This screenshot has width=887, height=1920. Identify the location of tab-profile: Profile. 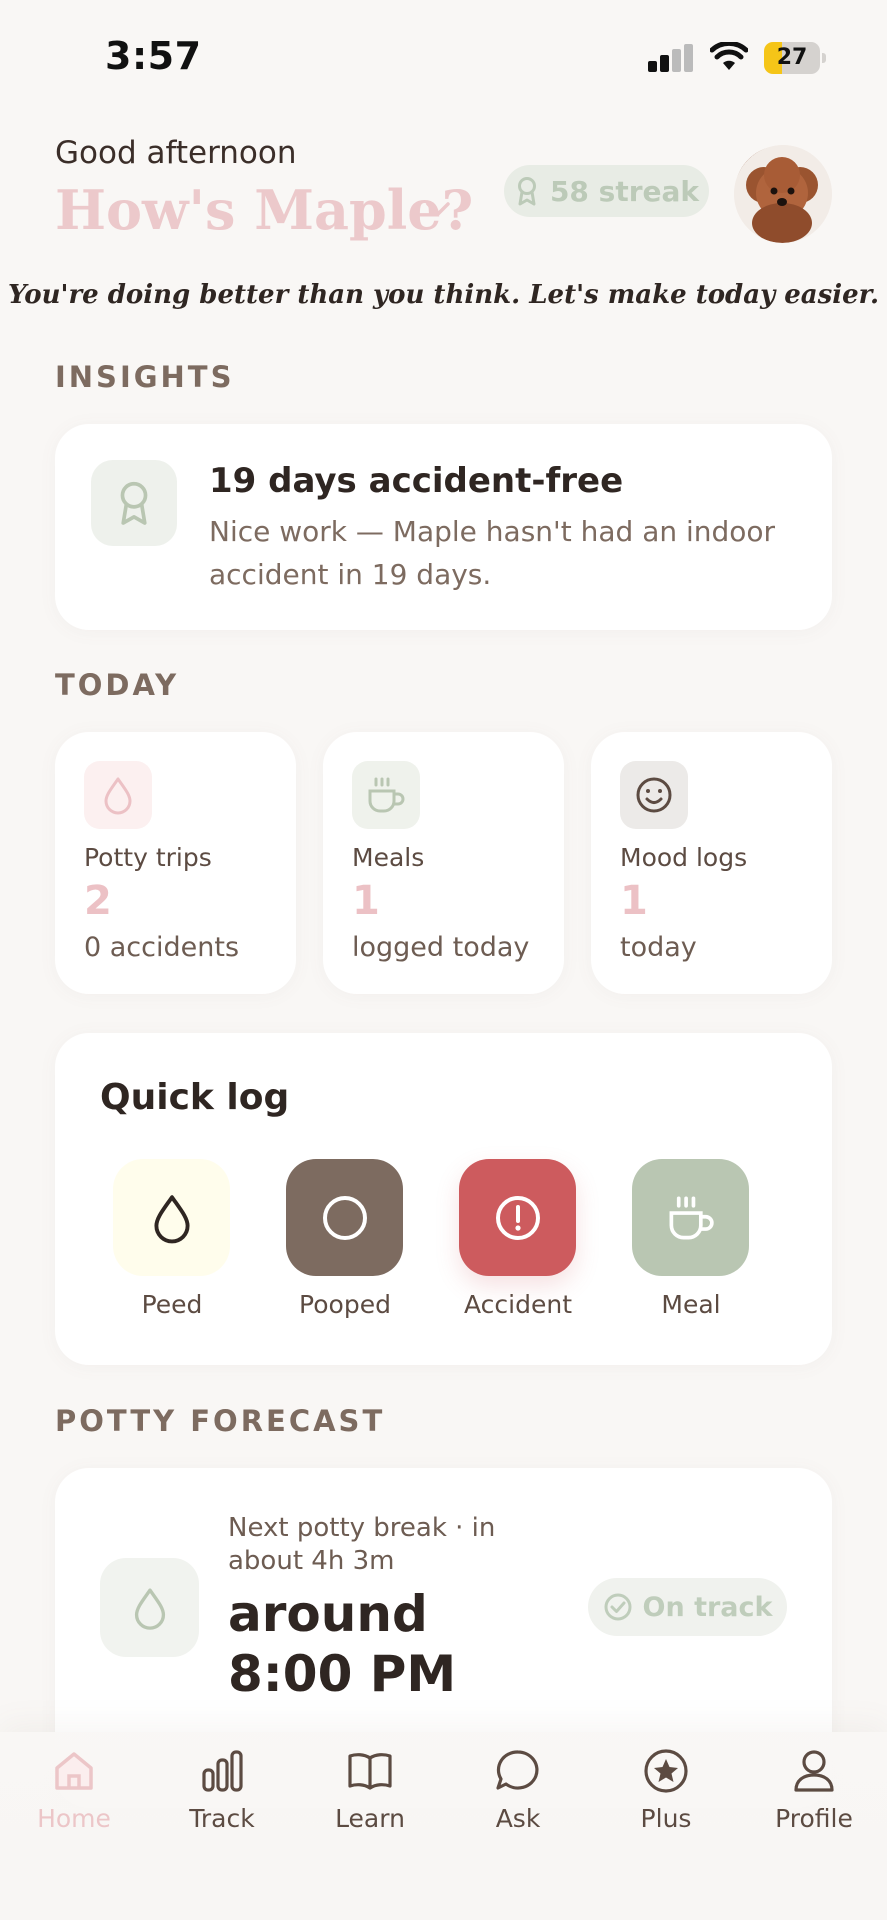
(813, 1789).